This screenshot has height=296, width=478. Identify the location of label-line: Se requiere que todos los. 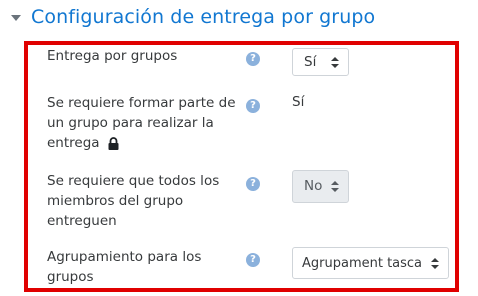
(133, 181).